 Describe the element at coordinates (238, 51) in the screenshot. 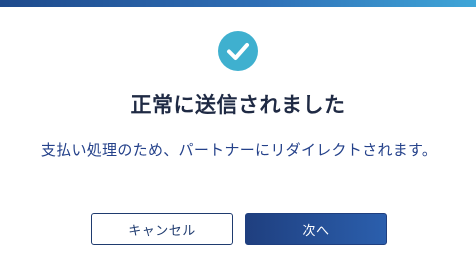

I see `check-circle-icon` at that location.